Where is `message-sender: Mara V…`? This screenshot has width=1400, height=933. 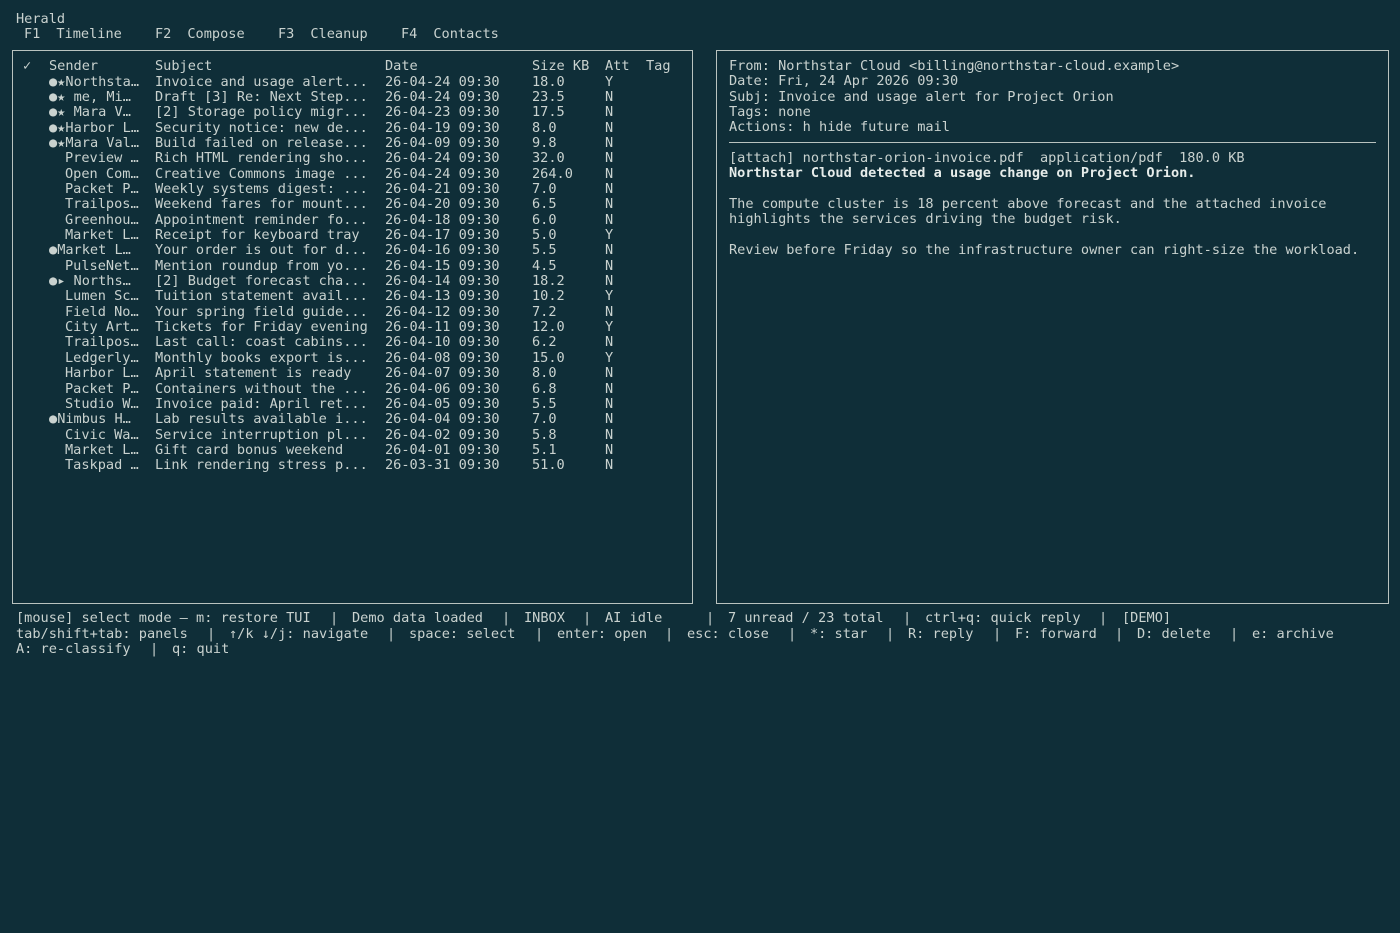
message-sender: Mara V… is located at coordinates (102, 113).